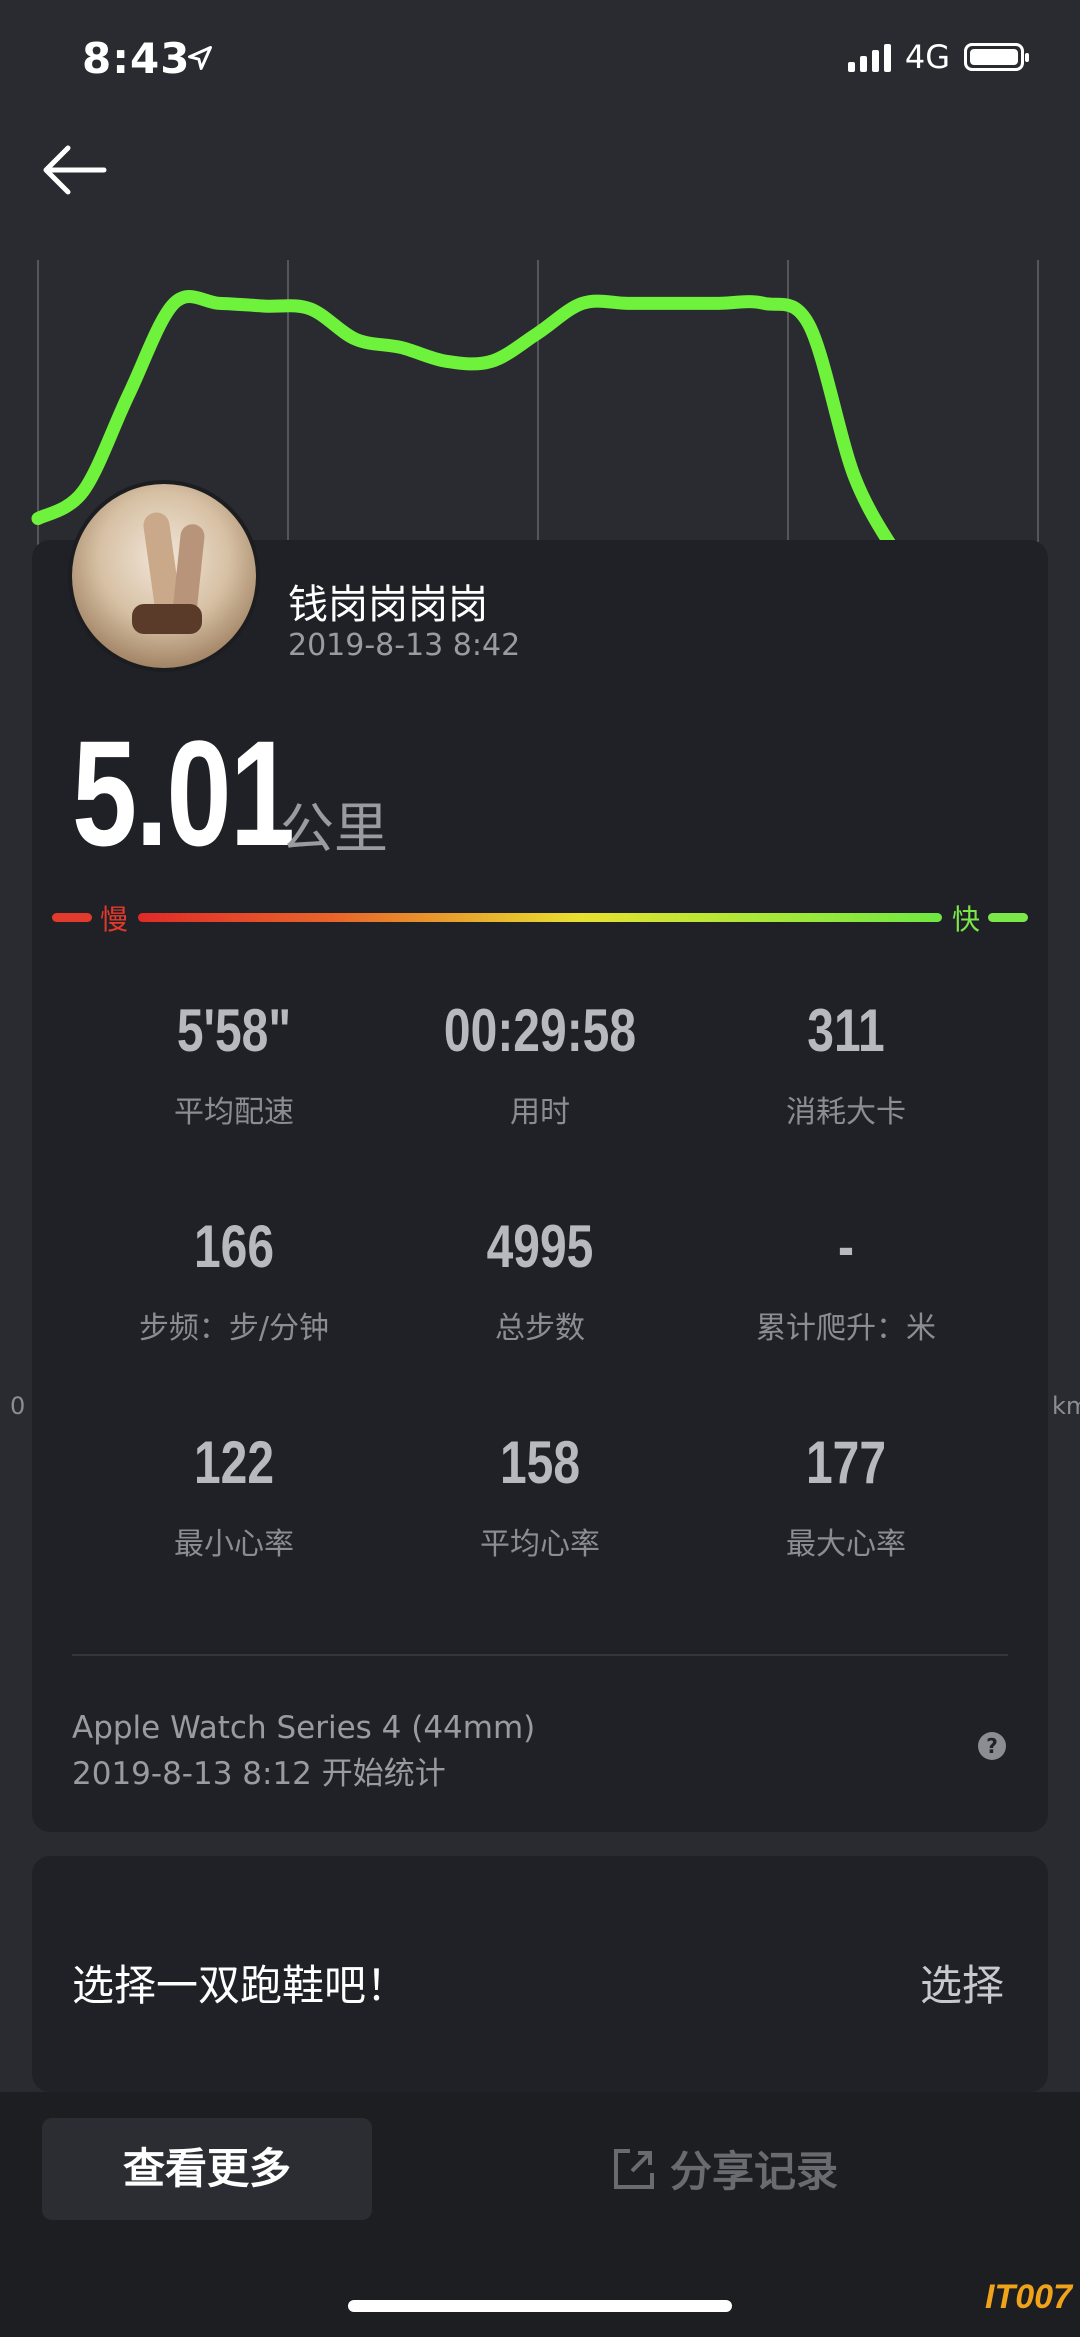 This screenshot has width=1080, height=2337. What do you see at coordinates (992, 1746) in the screenshot?
I see `help-icon: ?` at bounding box center [992, 1746].